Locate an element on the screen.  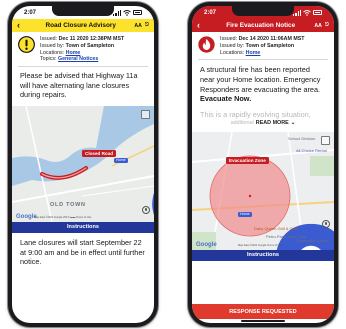
read-more-row: additional READ MORE ⌄ is located at coordinates (263, 123).